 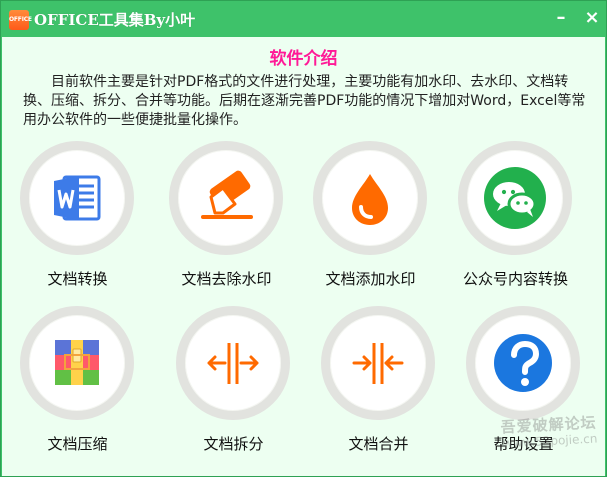 What do you see at coordinates (77, 279) in the screenshot?
I see `tool-label: 文档转换` at bounding box center [77, 279].